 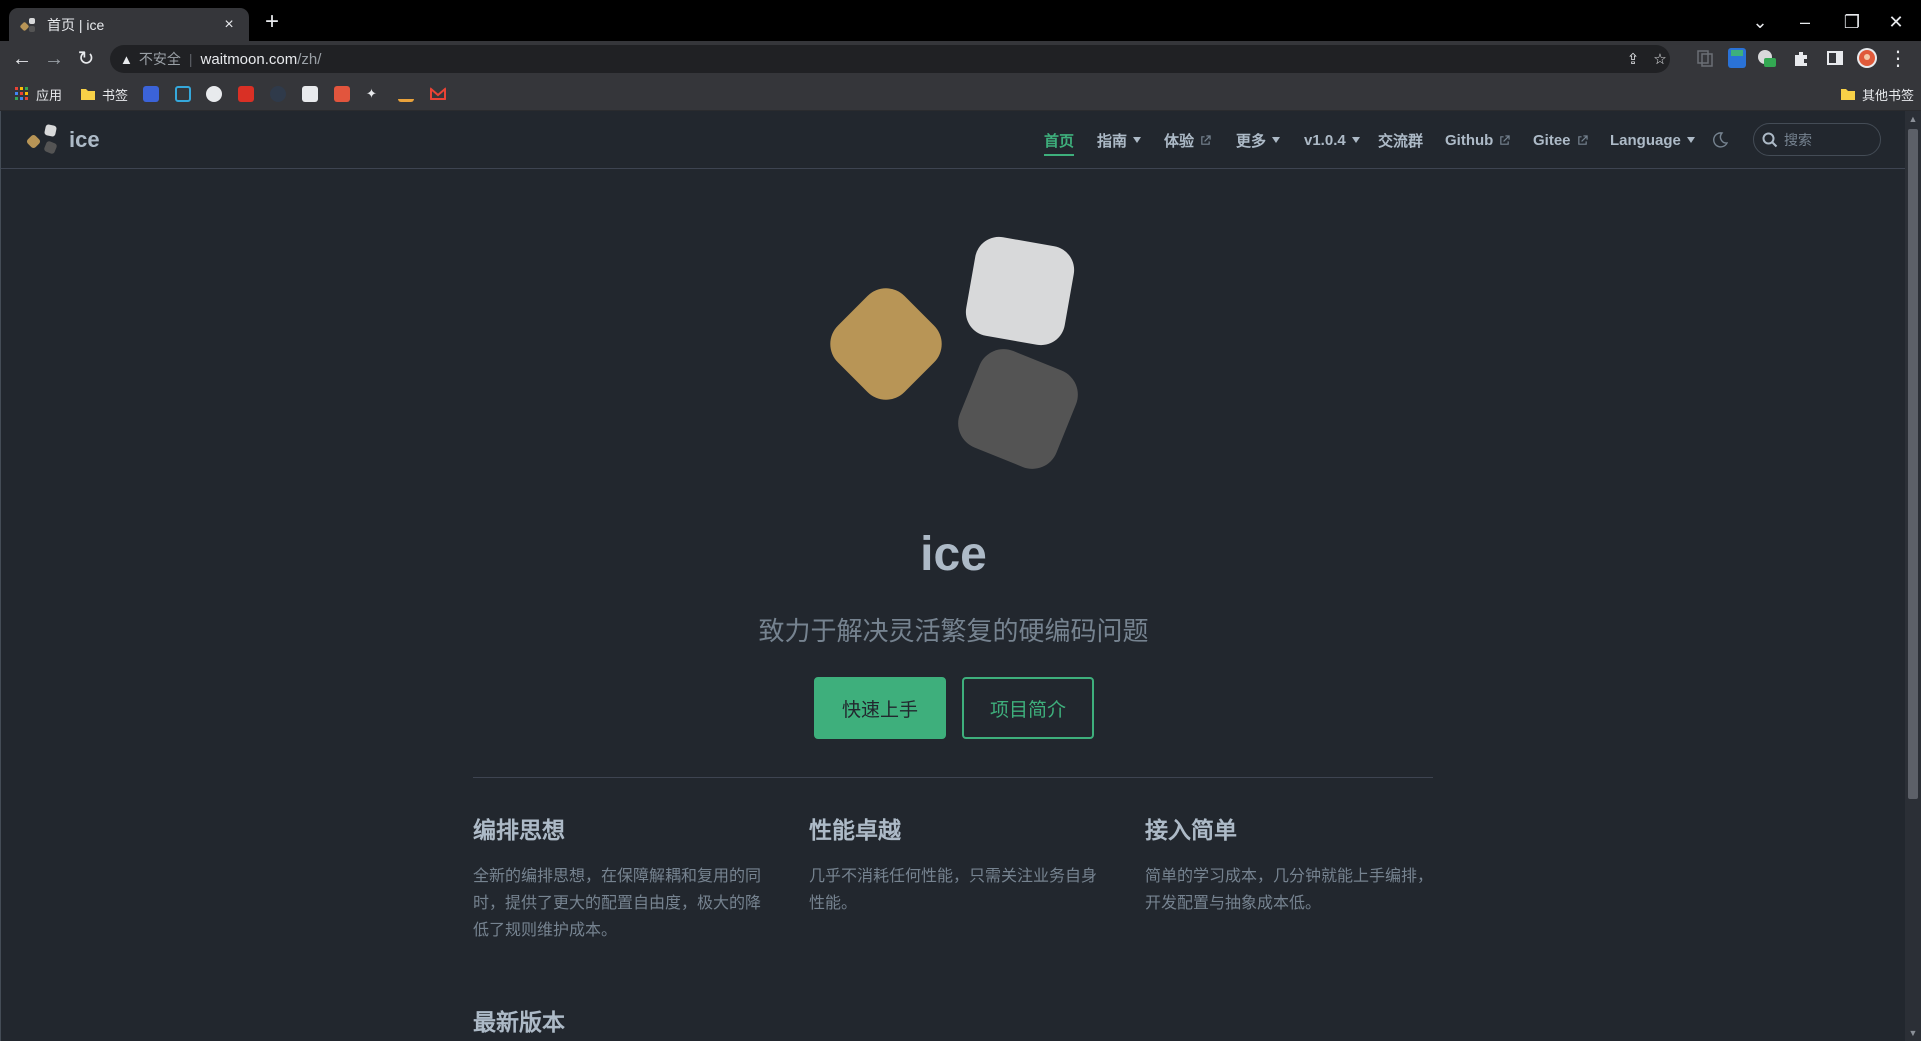 I want to click on bookmark-rabbit: ✦, so click(x=377, y=94).